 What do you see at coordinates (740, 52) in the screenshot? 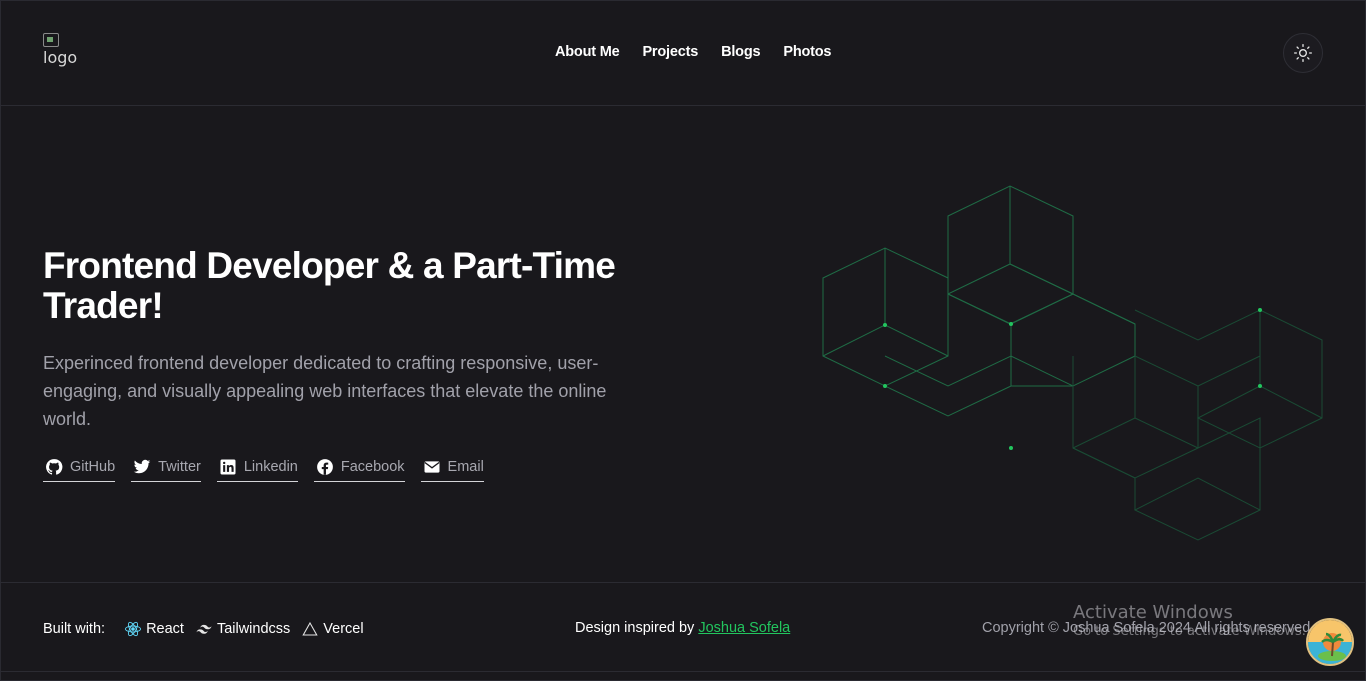
I see `nav-blogs: Blogs` at bounding box center [740, 52].